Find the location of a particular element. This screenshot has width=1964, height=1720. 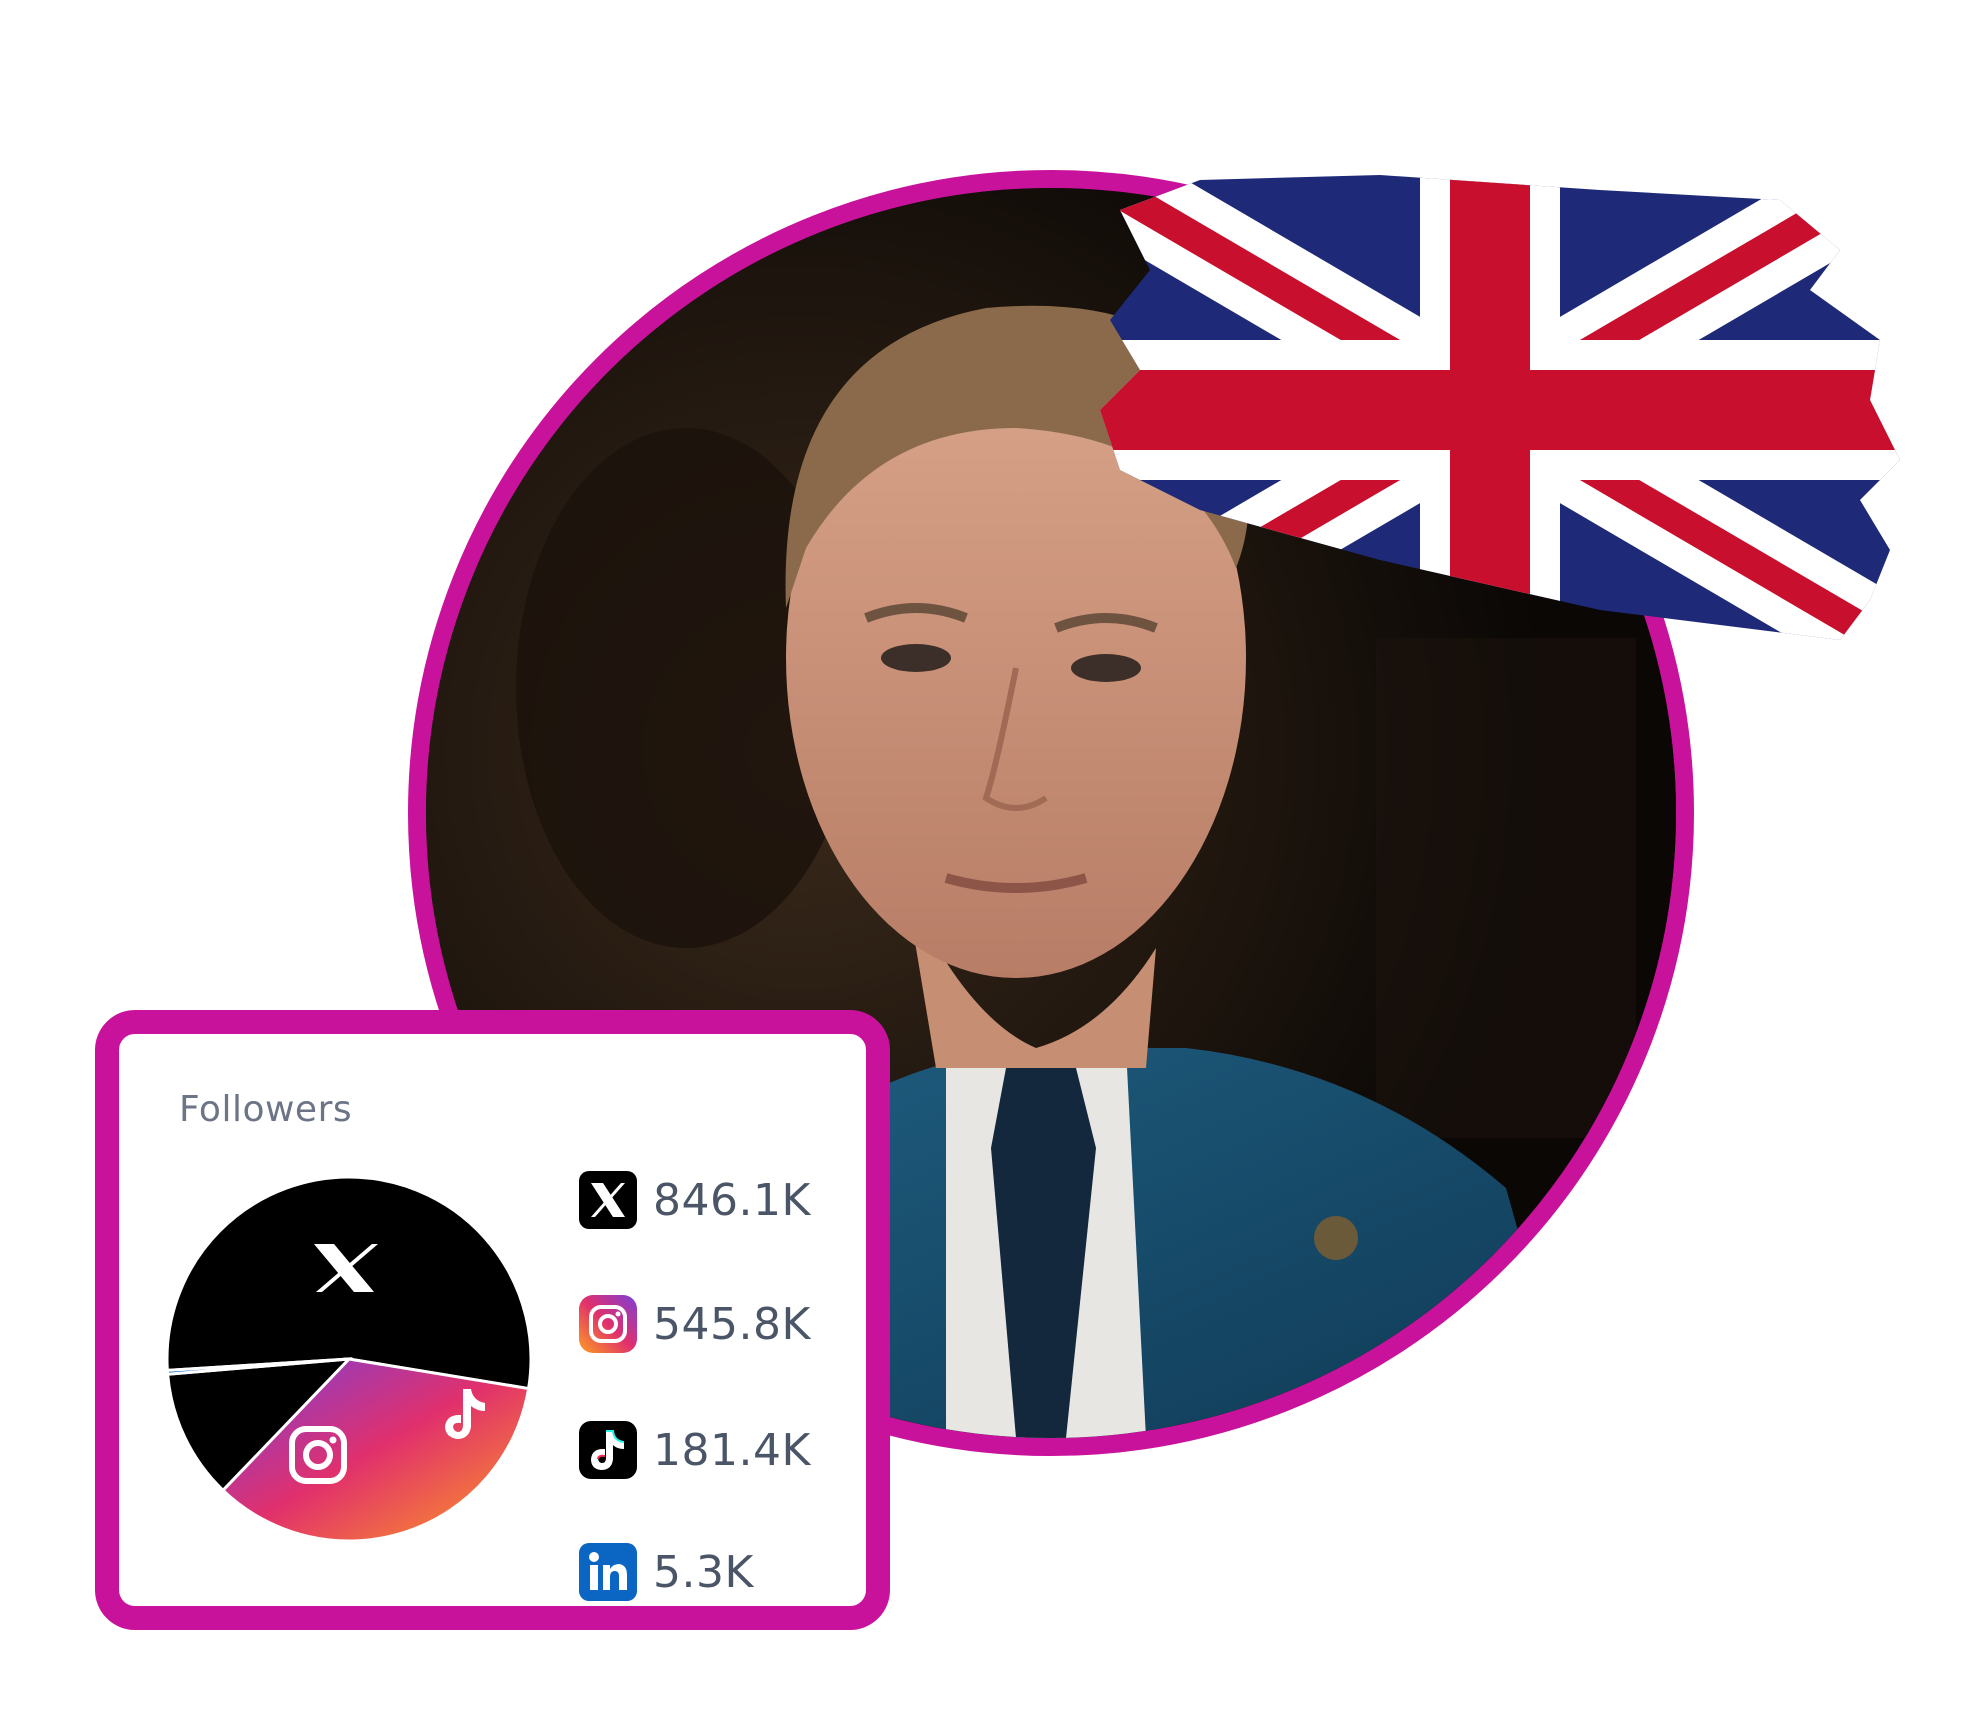

linkedin-followers-value: 5.3K is located at coordinates (703, 1572).